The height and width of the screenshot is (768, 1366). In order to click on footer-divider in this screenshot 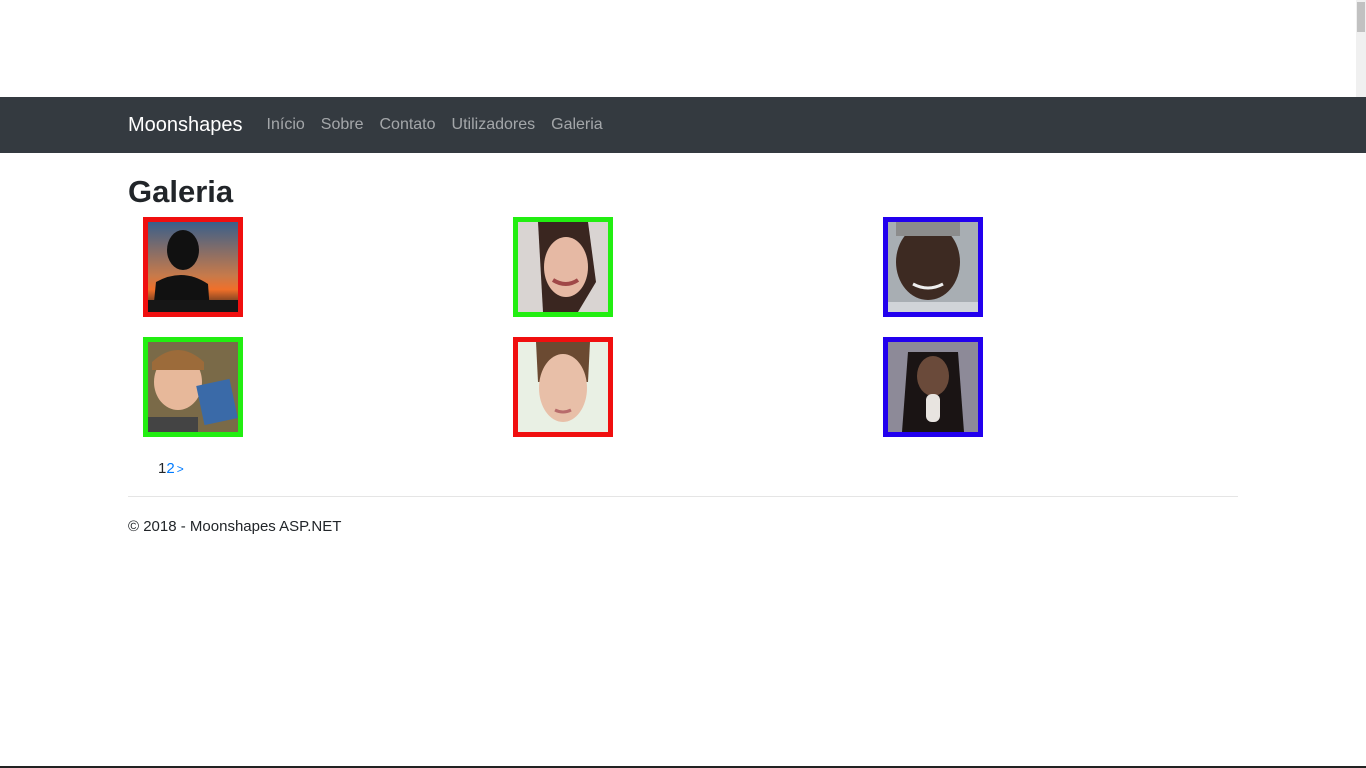, I will do `click(683, 496)`.